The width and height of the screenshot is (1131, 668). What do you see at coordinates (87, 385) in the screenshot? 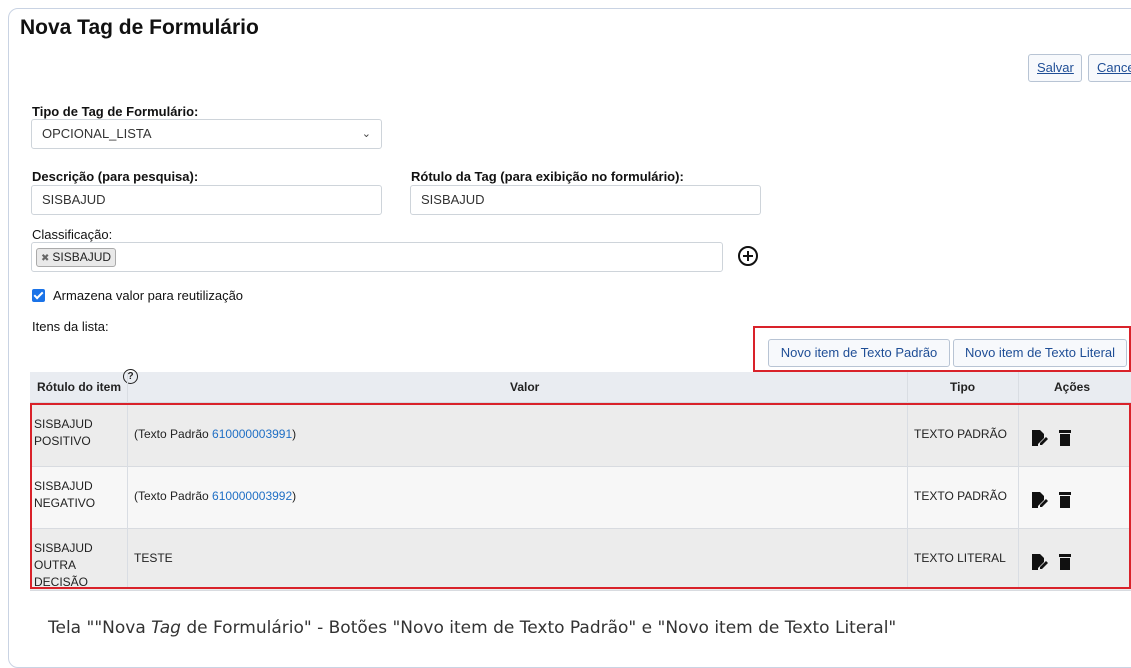
I see `header-rotulo: Rótulo do item?` at bounding box center [87, 385].